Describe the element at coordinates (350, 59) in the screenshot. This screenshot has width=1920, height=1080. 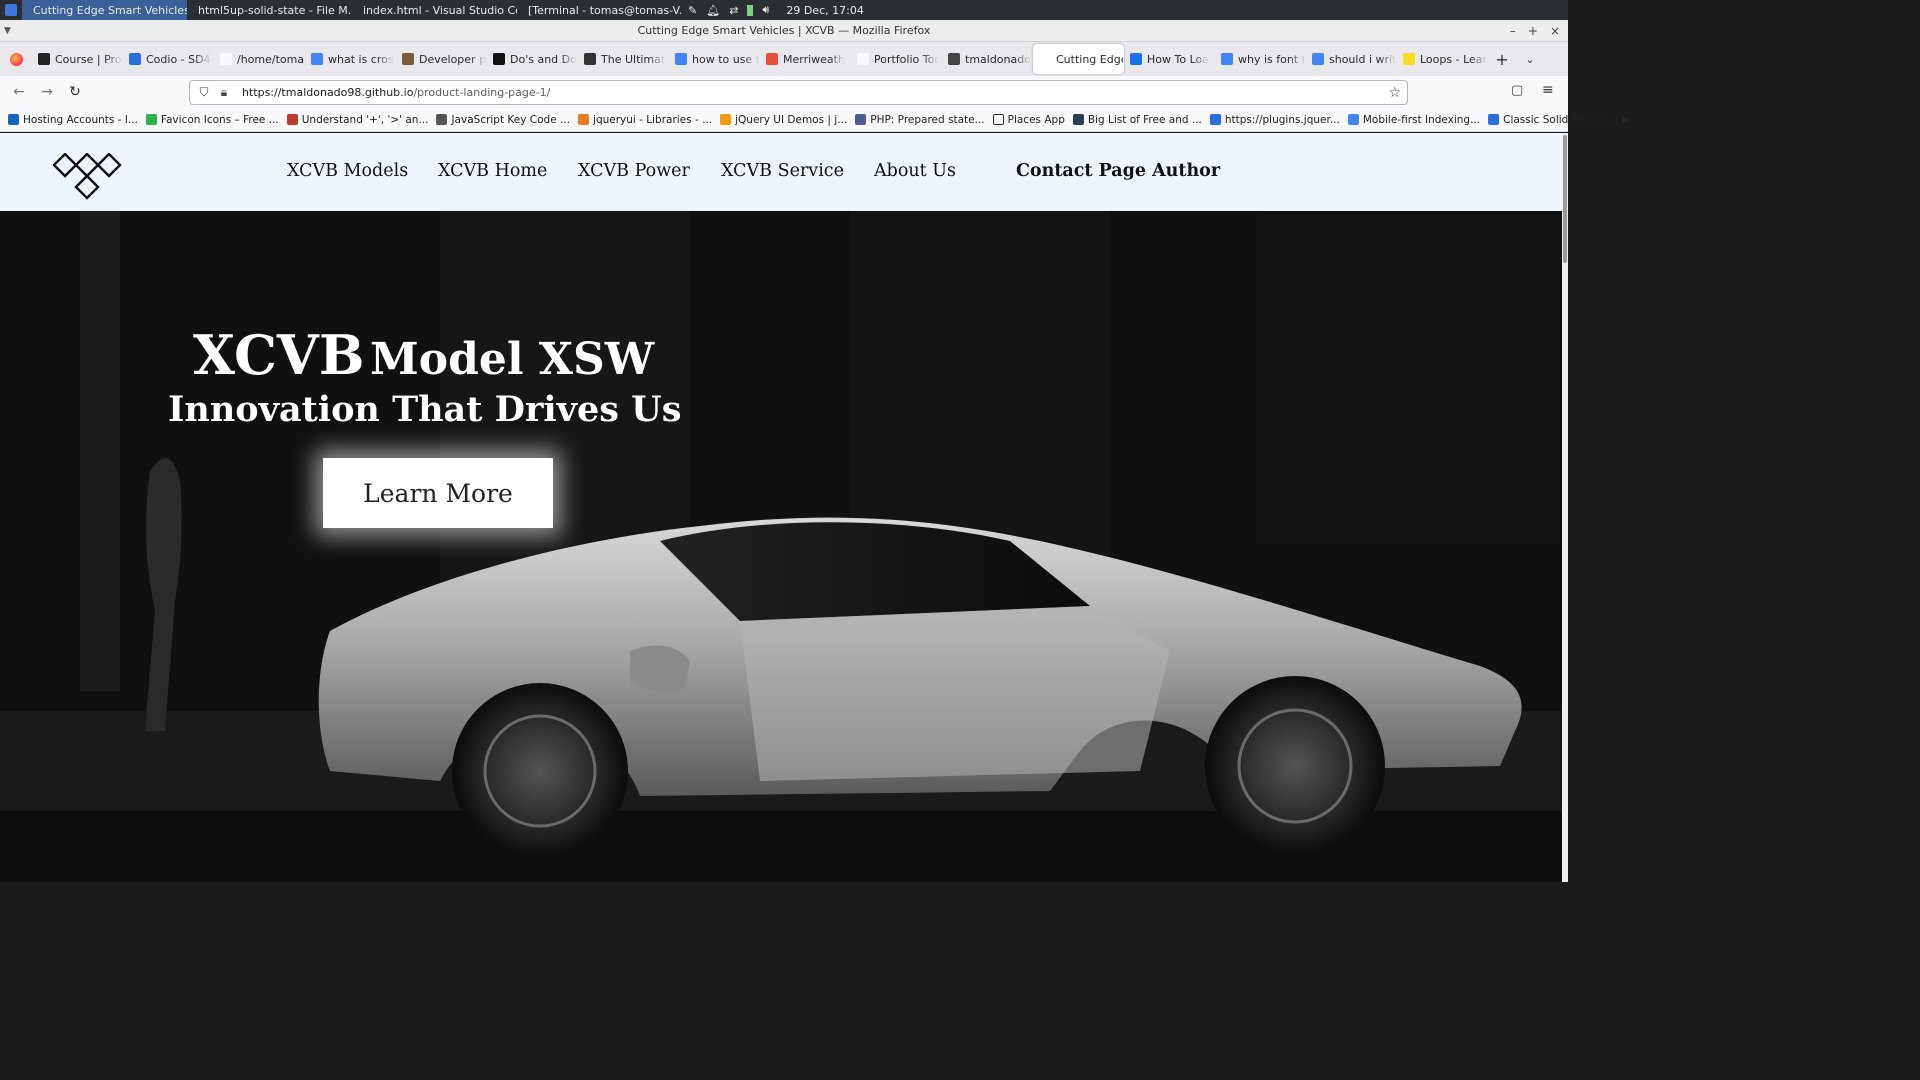
I see `browser-tab: what is cros` at that location.